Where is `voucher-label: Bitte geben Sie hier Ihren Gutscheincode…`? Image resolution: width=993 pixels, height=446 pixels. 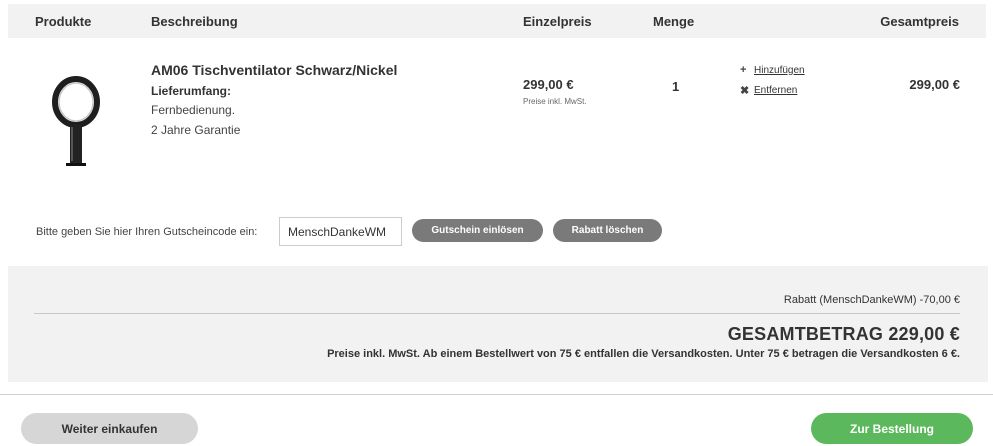 voucher-label: Bitte geben Sie hier Ihren Gutscheincode… is located at coordinates (147, 232).